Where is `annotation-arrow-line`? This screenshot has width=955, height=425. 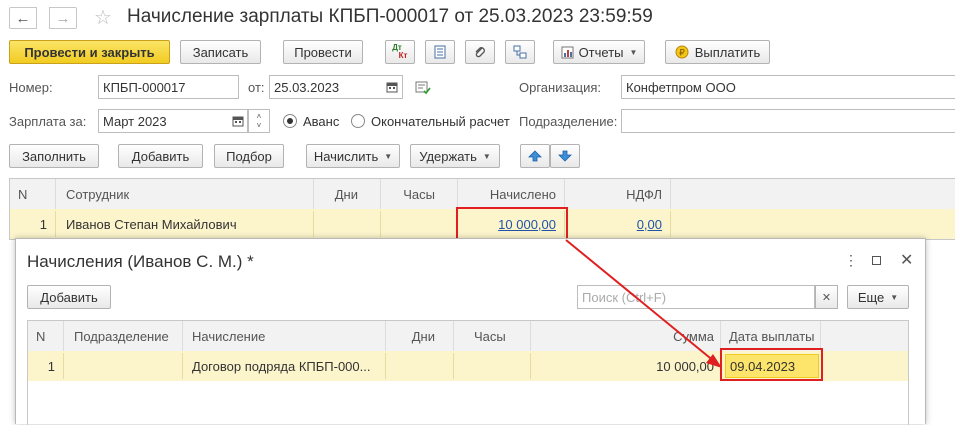
annotation-arrow-line is located at coordinates (640, 301).